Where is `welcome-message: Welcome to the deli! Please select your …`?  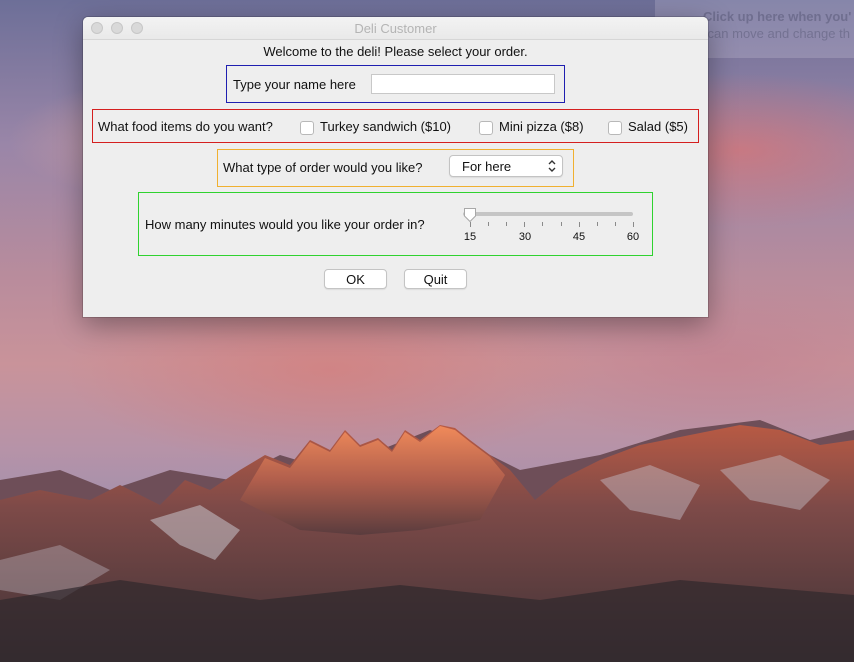
welcome-message: Welcome to the deli! Please select your … is located at coordinates (395, 51).